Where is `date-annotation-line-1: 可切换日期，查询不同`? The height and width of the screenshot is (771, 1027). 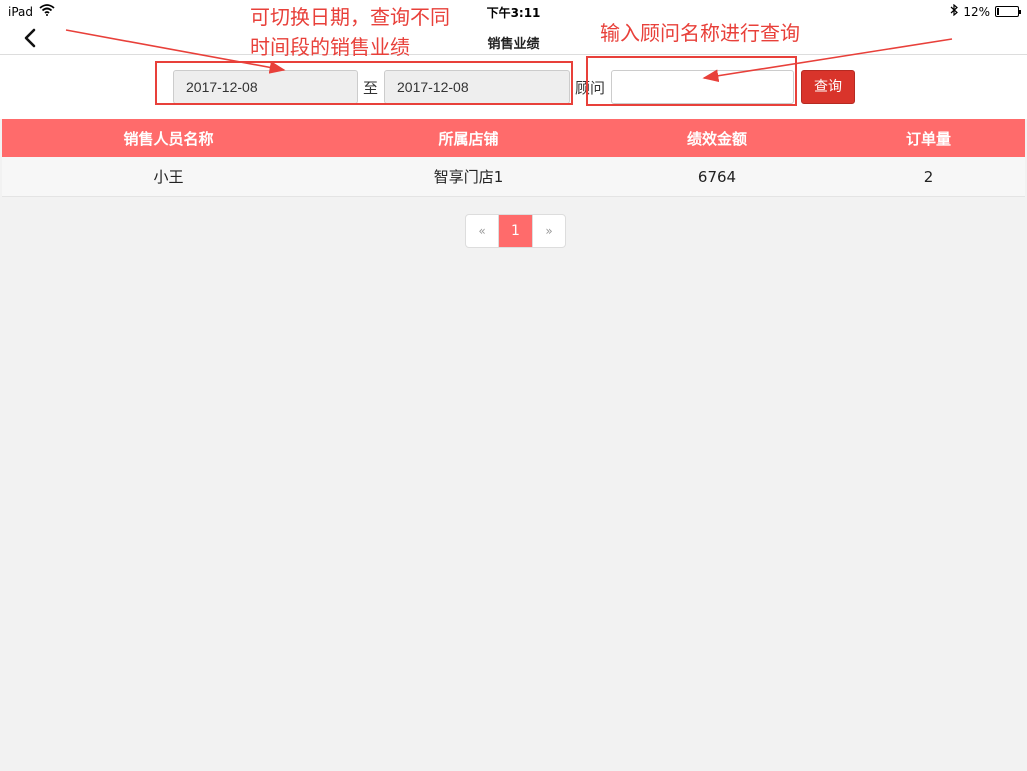
date-annotation-line-1: 可切换日期，查询不同 is located at coordinates (350, 17).